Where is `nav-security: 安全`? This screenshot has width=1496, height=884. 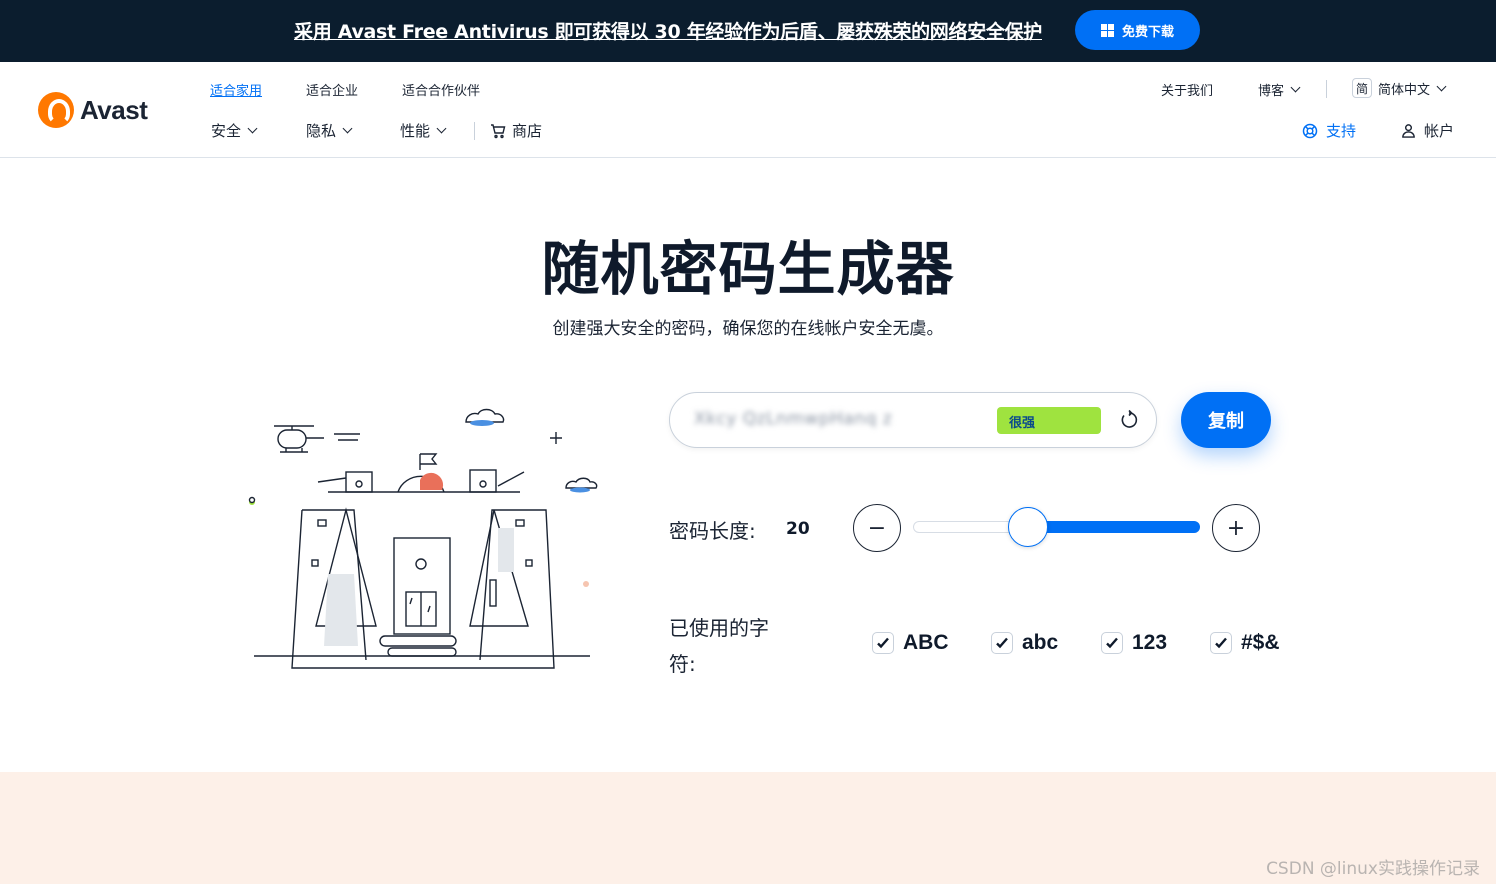 nav-security: 安全 is located at coordinates (234, 130).